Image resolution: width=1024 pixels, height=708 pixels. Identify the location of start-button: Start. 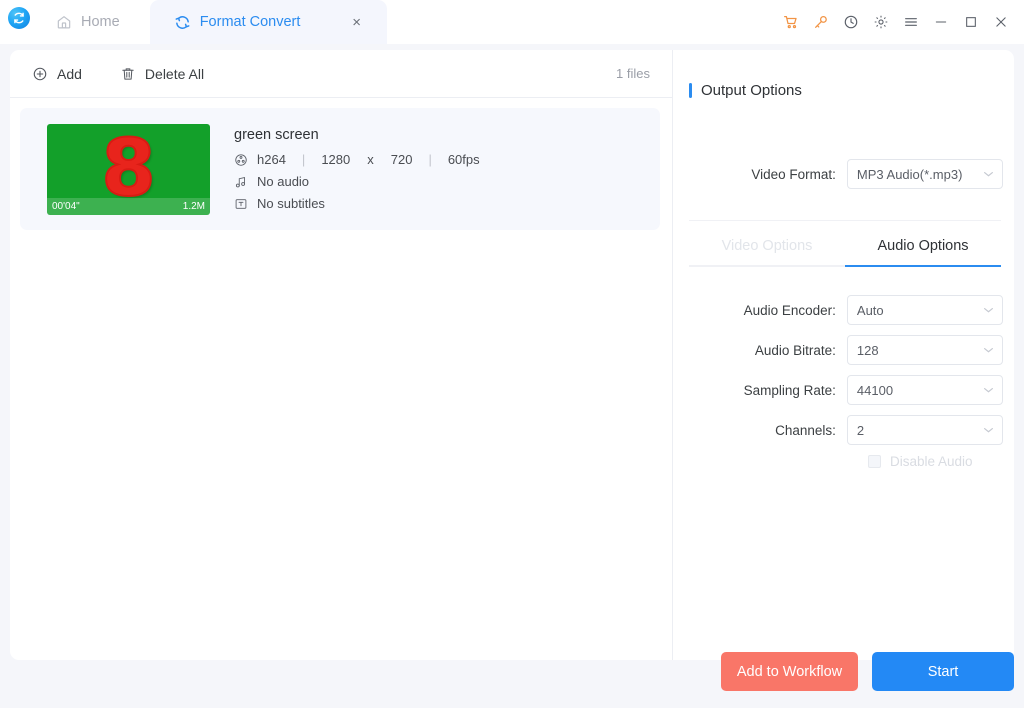
(943, 671).